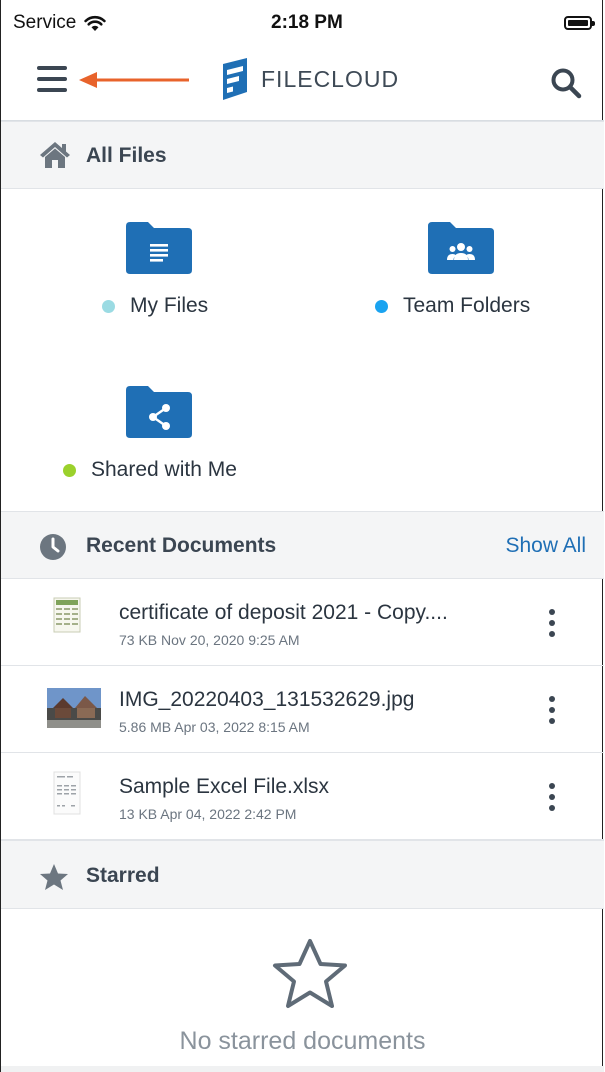 This screenshot has height=1072, width=605. What do you see at coordinates (95, 23) in the screenshot?
I see `wifi-icon` at bounding box center [95, 23].